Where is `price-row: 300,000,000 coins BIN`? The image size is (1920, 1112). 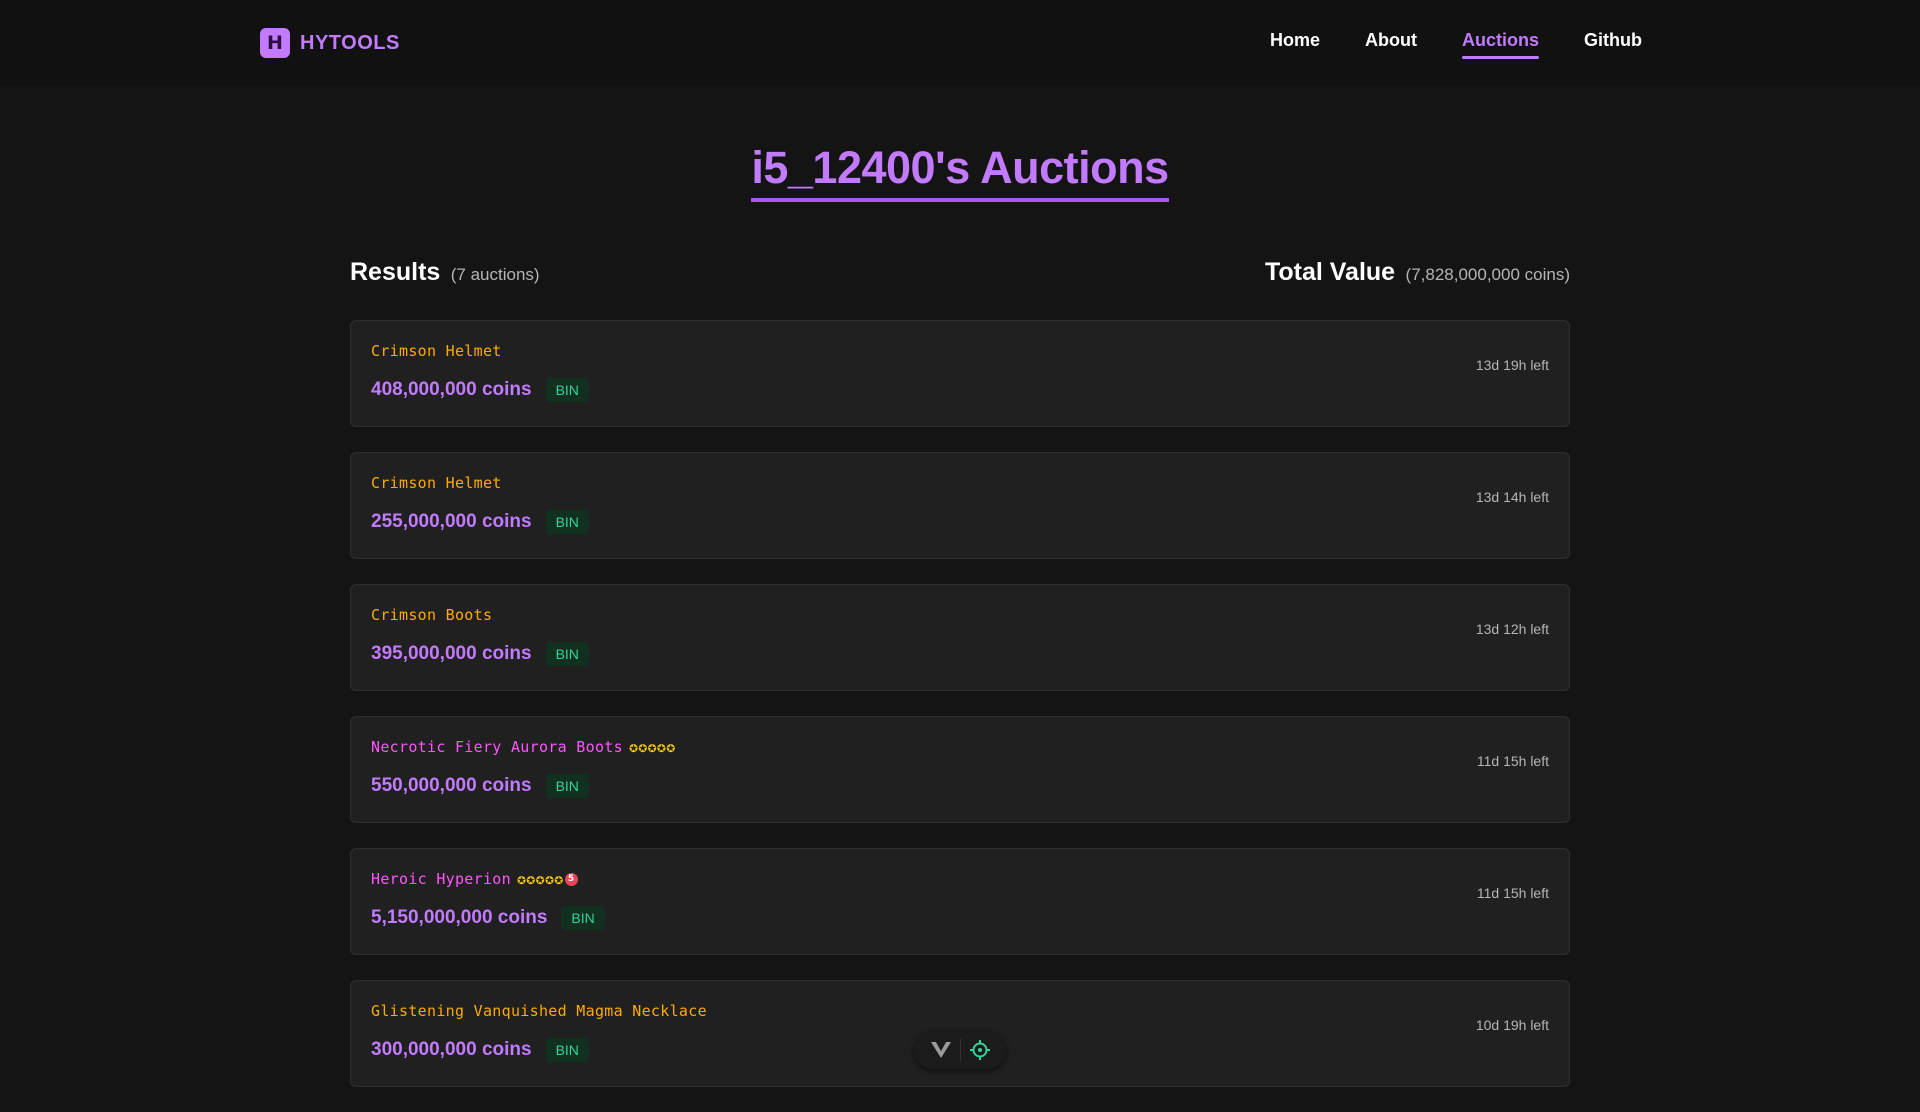
price-row: 300,000,000 coins BIN is located at coordinates (480, 1050).